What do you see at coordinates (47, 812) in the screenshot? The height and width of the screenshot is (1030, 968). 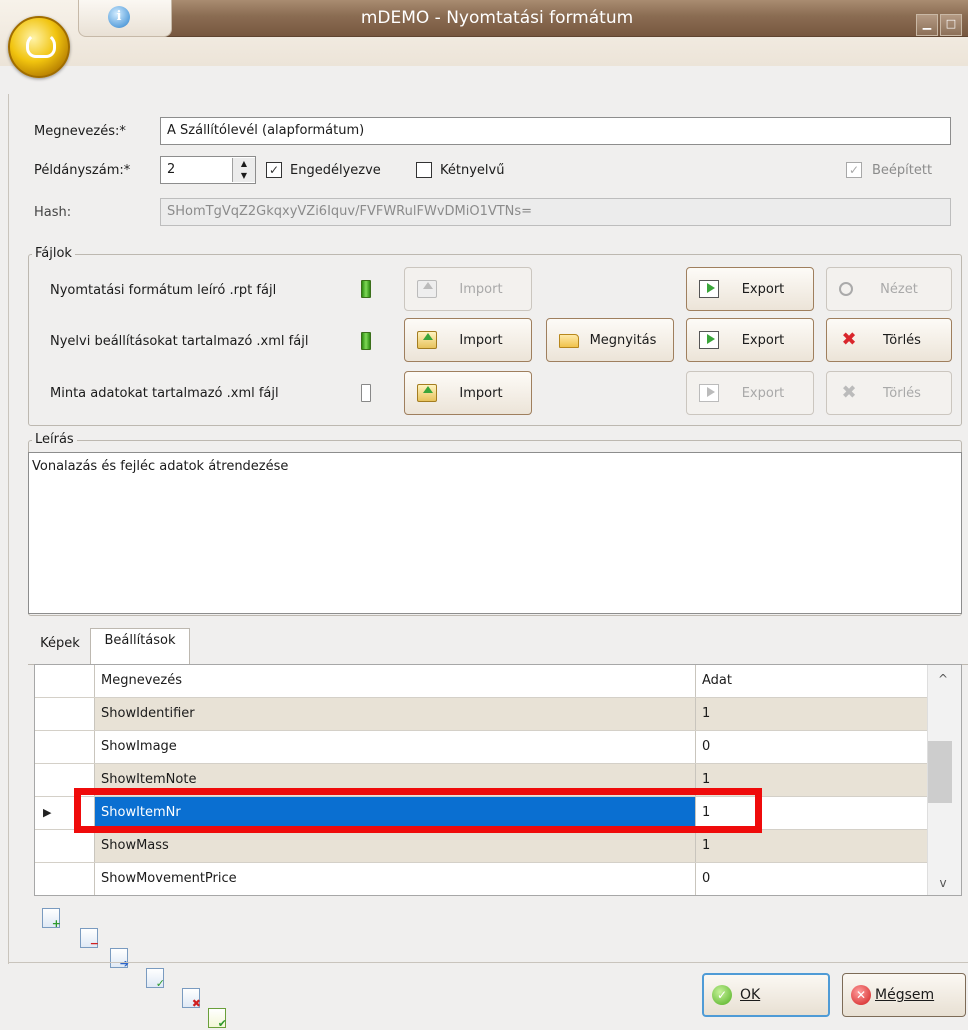 I see `current-row-arrow-icon: ▶` at bounding box center [47, 812].